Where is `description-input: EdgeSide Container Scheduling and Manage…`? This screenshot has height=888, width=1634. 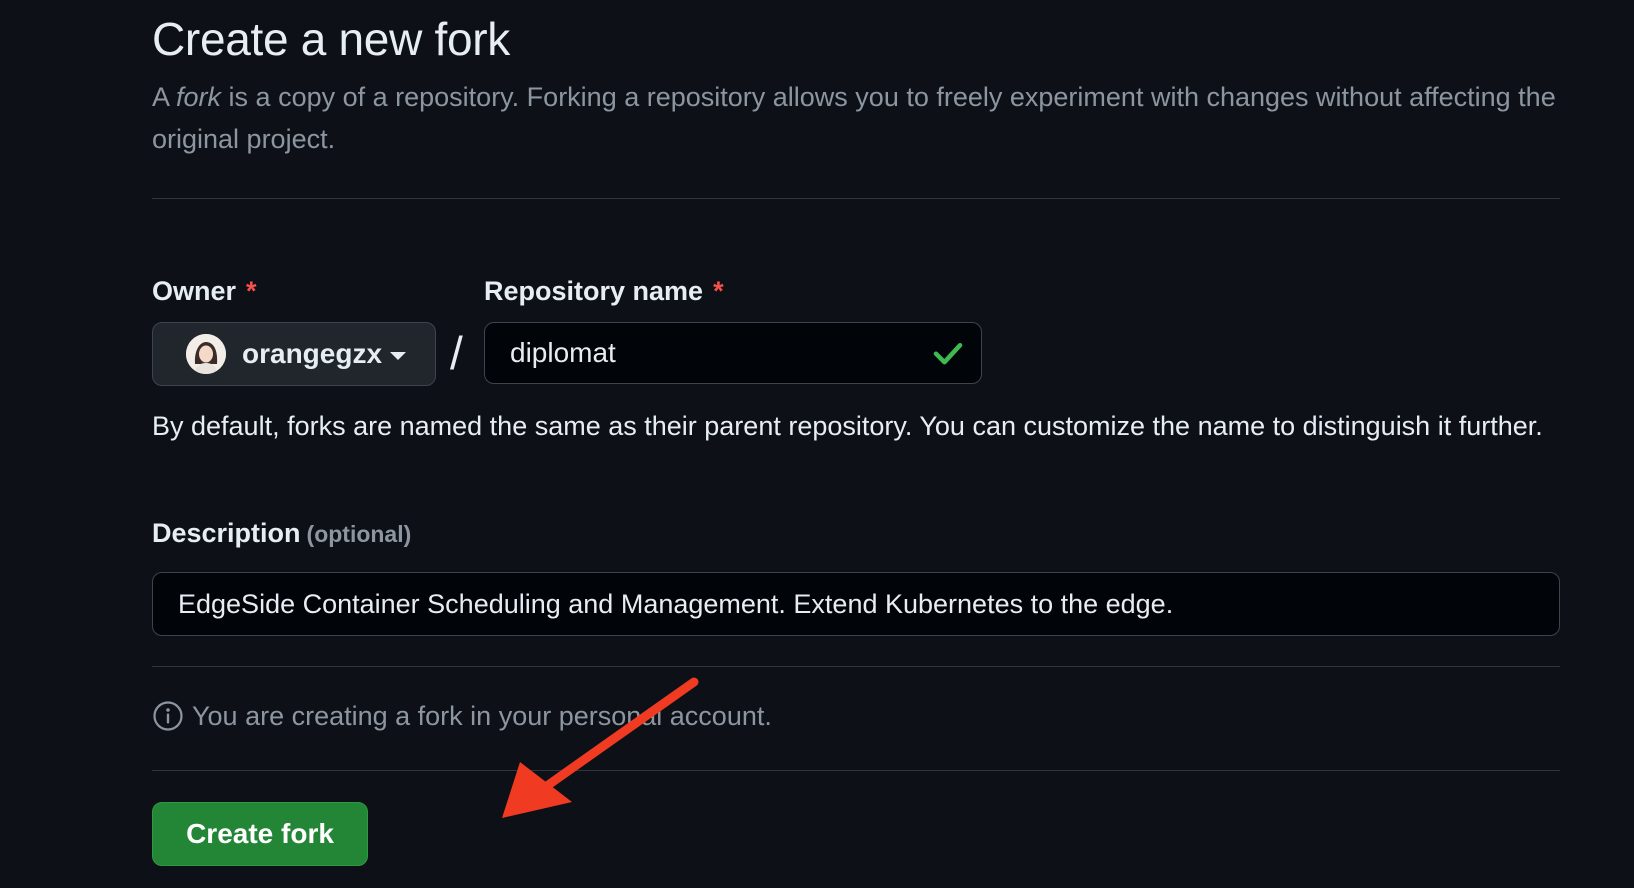
description-input: EdgeSide Container Scheduling and Manage… is located at coordinates (856, 604).